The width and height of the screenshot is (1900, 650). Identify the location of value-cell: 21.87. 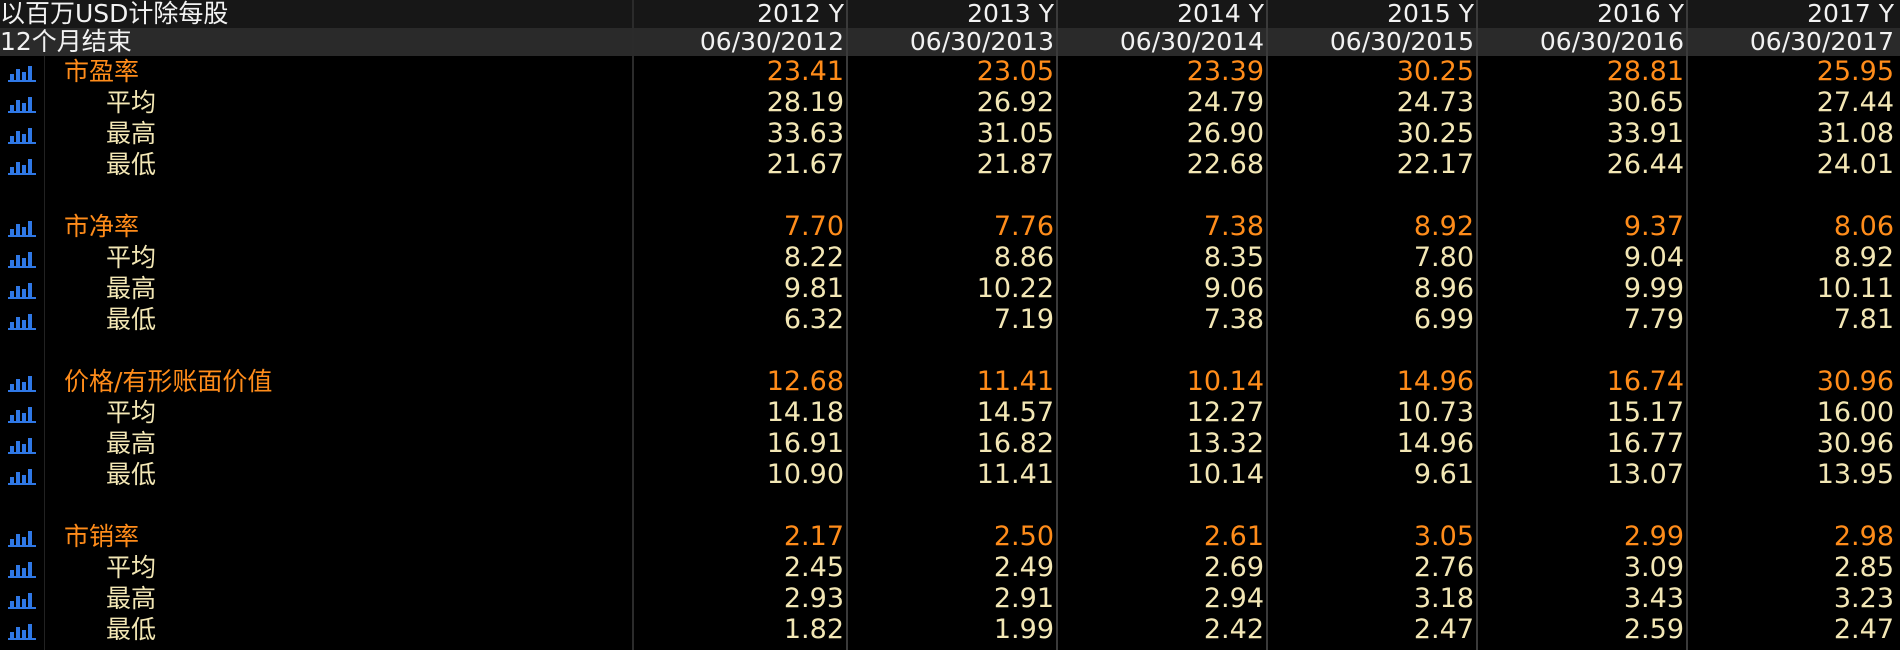
(951, 164).